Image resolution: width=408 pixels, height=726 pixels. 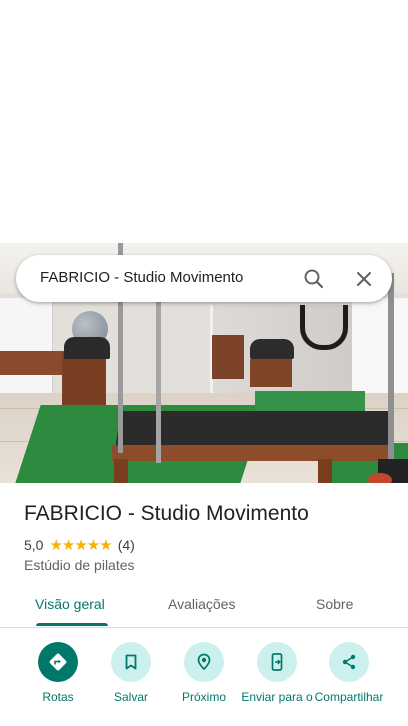 I want to click on search-bar: FABRICIO - Studio Movimento, so click(x=204, y=278).